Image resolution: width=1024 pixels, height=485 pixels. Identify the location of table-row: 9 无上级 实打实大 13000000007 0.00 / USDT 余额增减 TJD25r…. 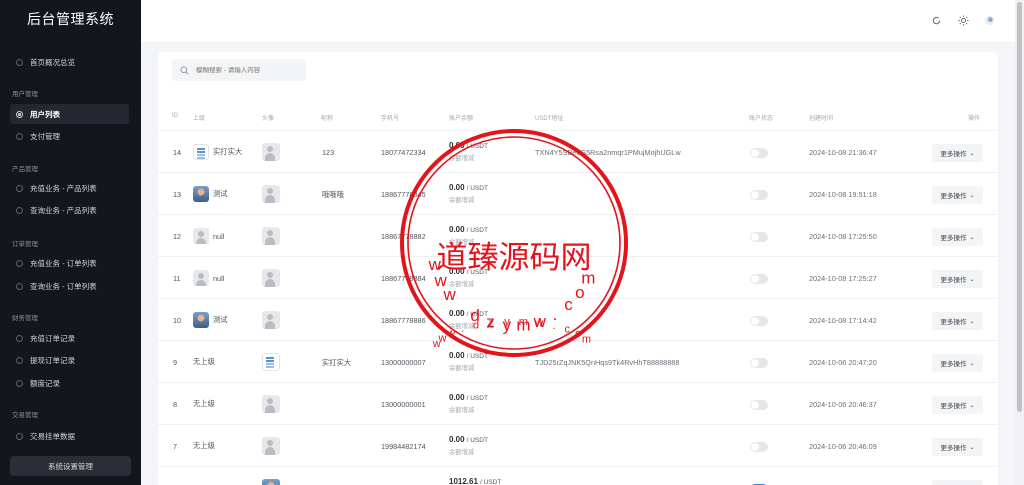
(578, 361).